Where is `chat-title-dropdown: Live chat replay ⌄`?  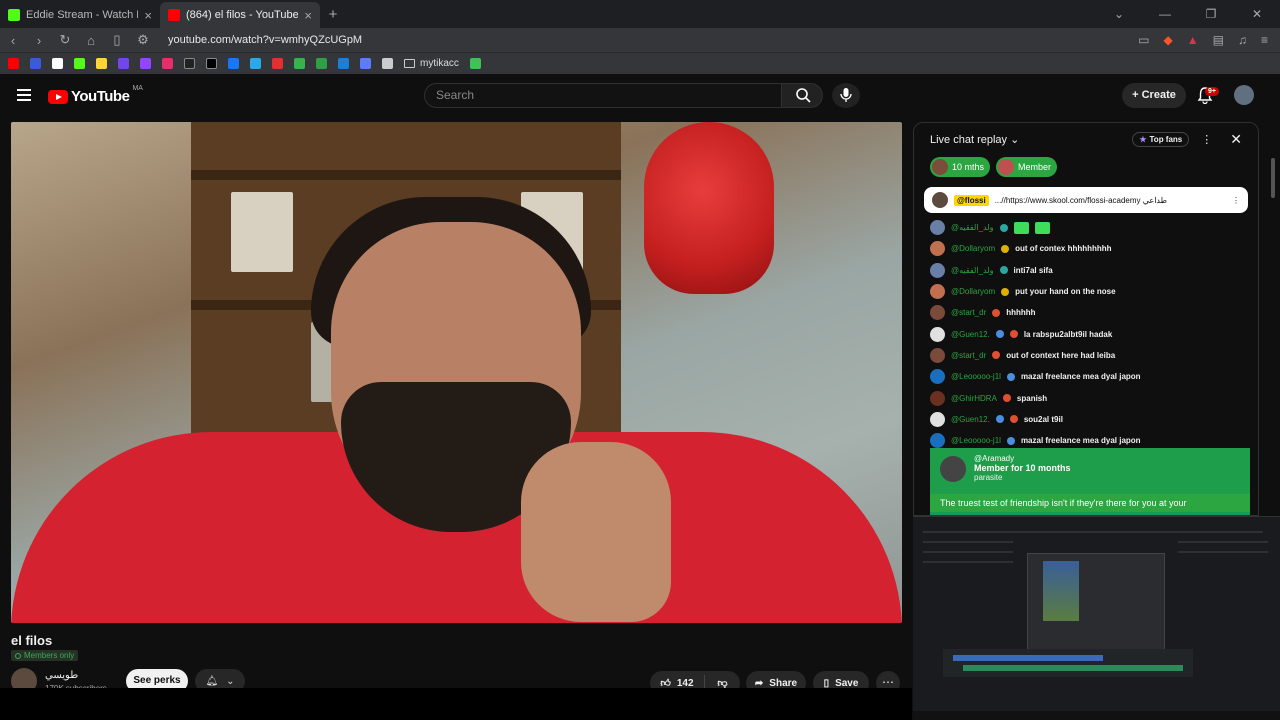 chat-title-dropdown: Live chat replay ⌄ is located at coordinates (1031, 139).